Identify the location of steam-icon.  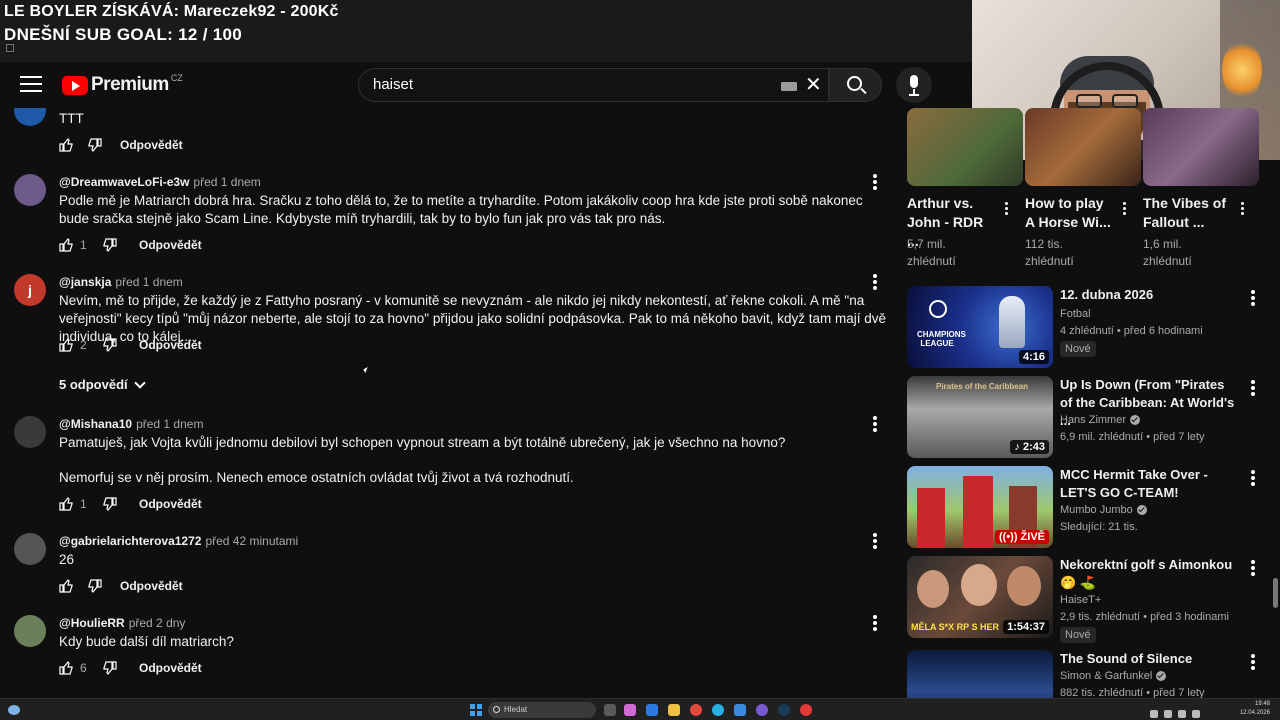
(784, 710).